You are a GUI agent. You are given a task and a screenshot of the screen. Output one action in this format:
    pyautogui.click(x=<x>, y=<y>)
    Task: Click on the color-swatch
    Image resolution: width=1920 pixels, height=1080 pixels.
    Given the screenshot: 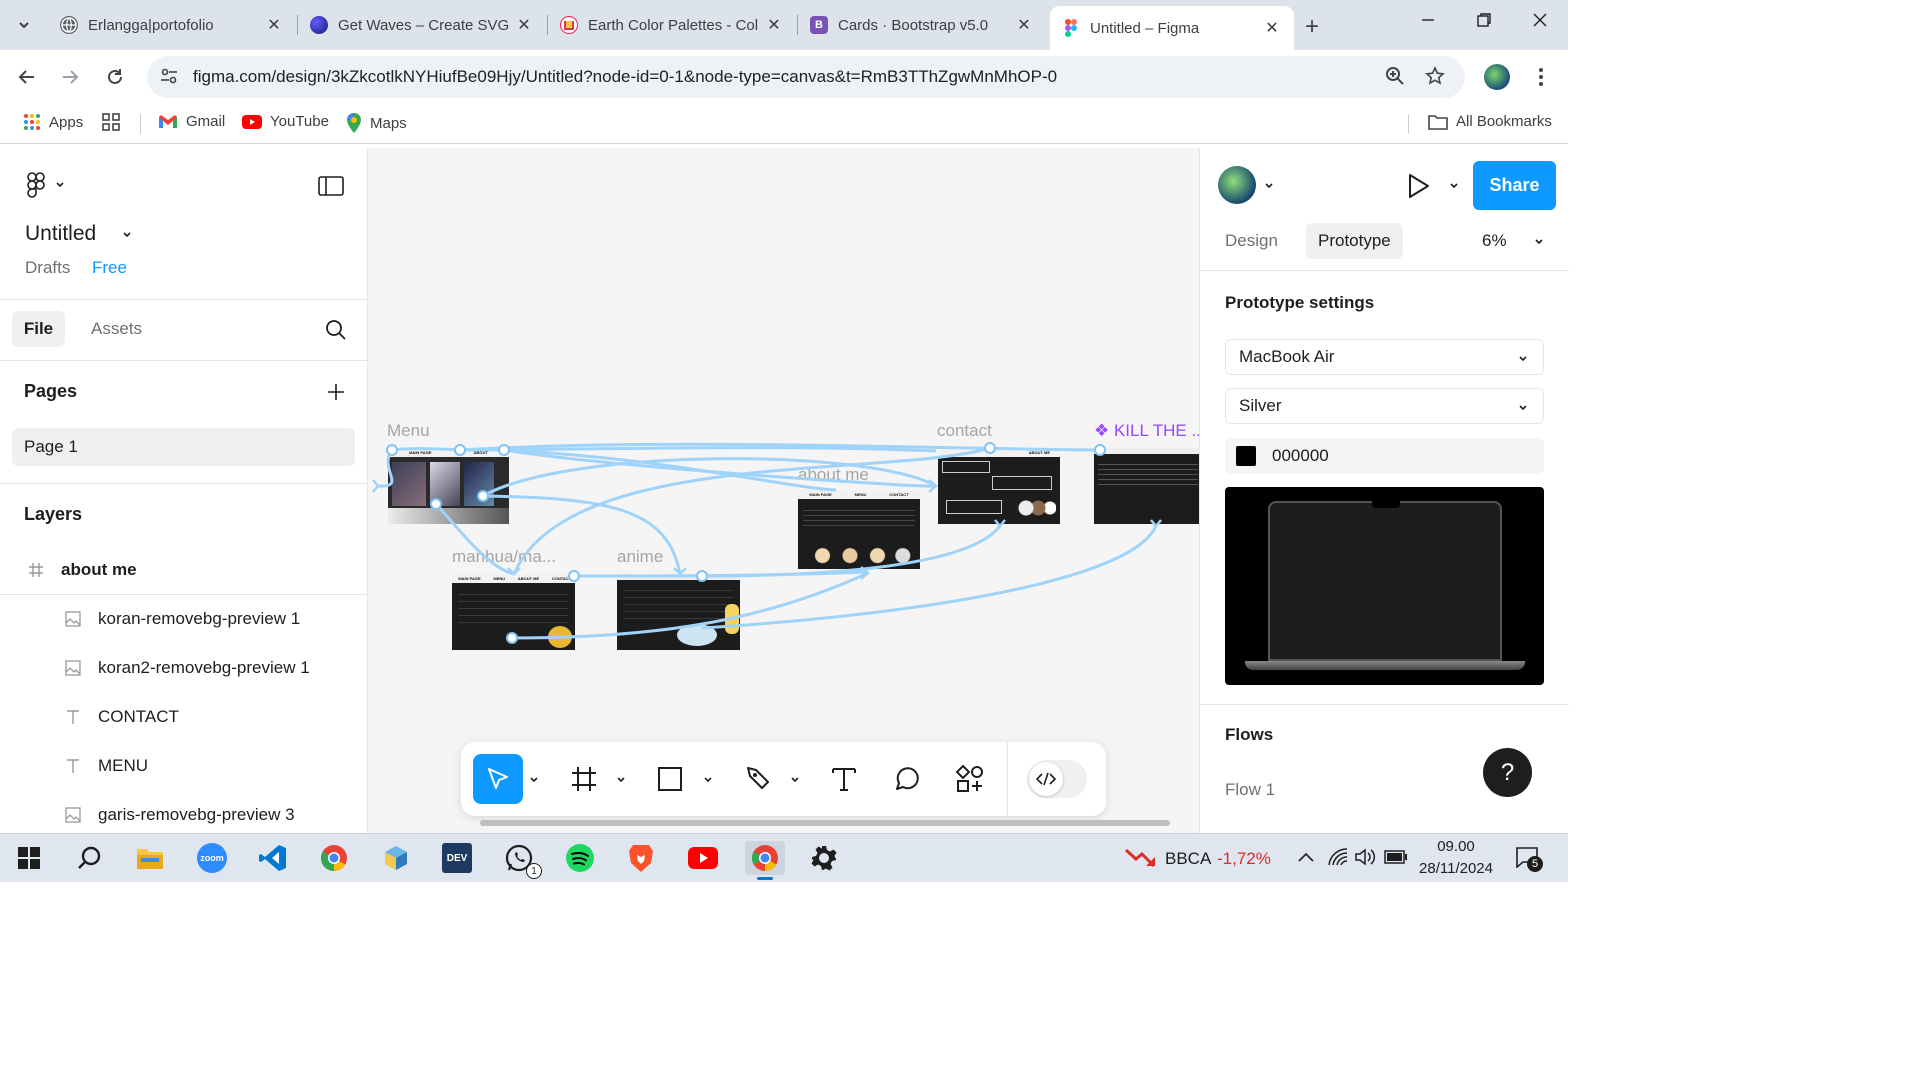 What is the action you would take?
    pyautogui.click(x=1246, y=456)
    